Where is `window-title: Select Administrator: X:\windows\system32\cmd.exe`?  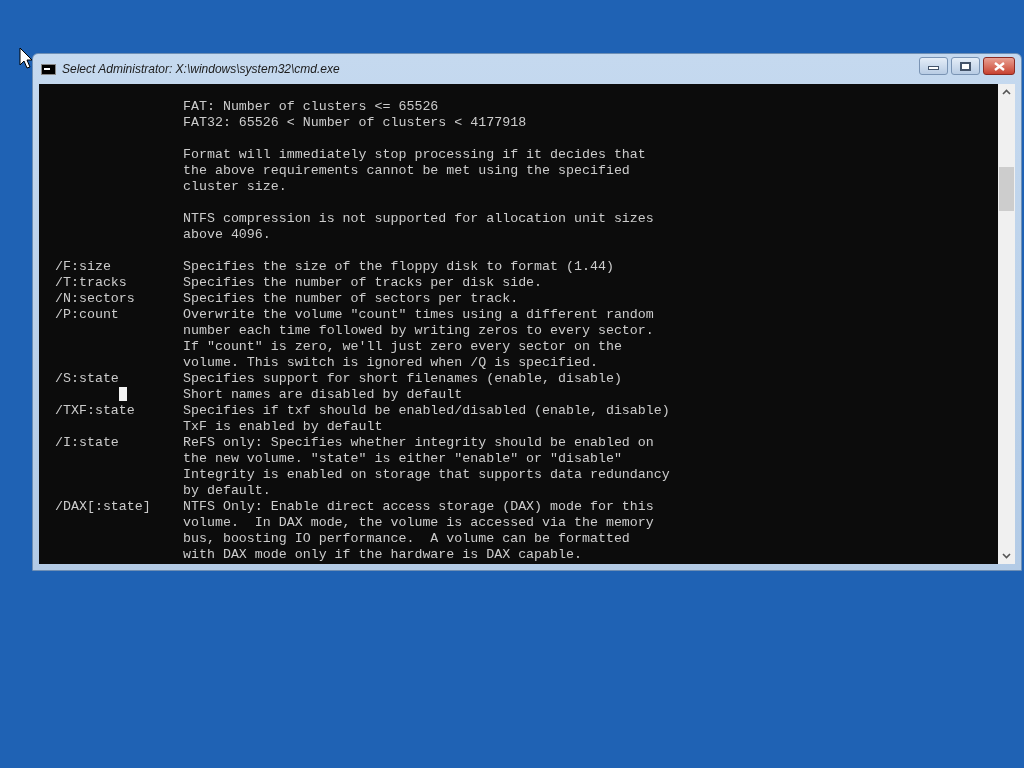
window-title: Select Administrator: X:\windows\system32\cmd.exe is located at coordinates (201, 69).